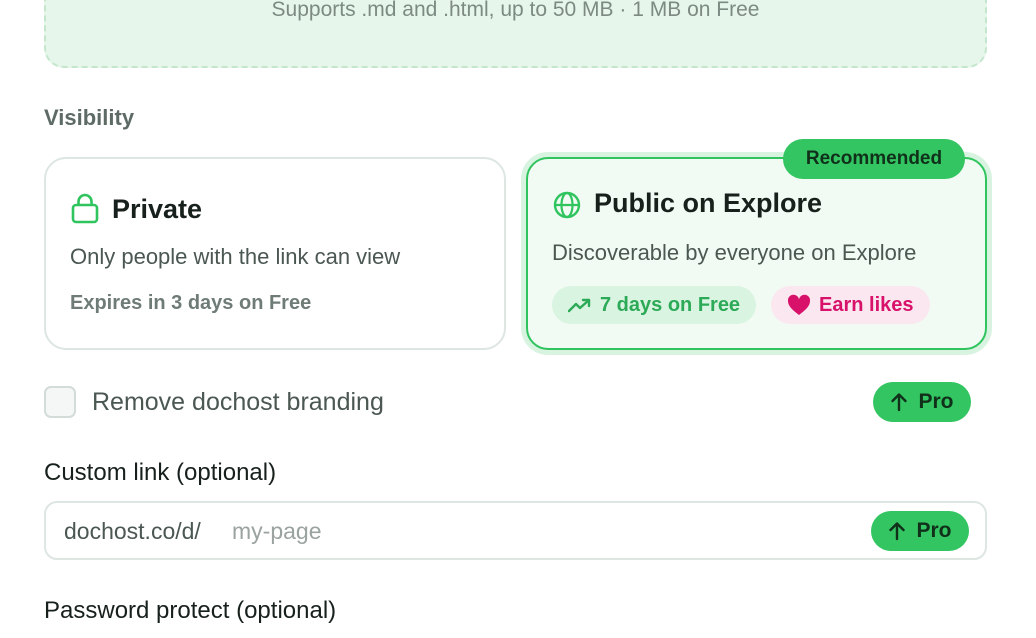 This screenshot has width=1036, height=638. Describe the element at coordinates (708, 203) in the screenshot. I see `public-title: Public on Explore` at that location.